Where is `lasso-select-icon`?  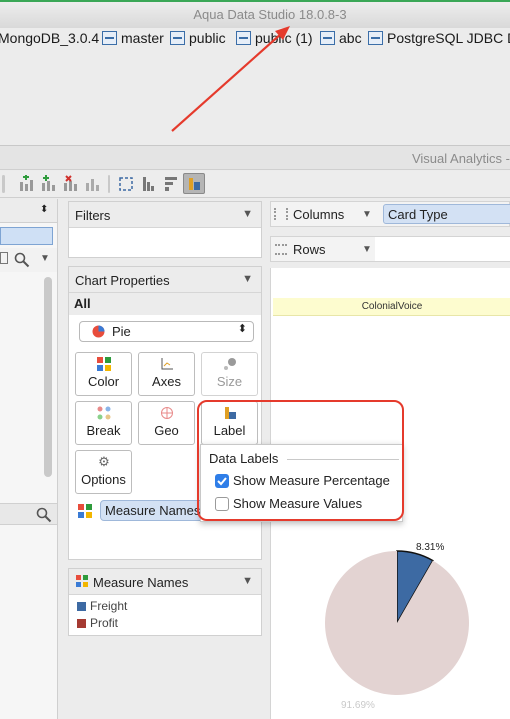 lasso-select-icon is located at coordinates (127, 184).